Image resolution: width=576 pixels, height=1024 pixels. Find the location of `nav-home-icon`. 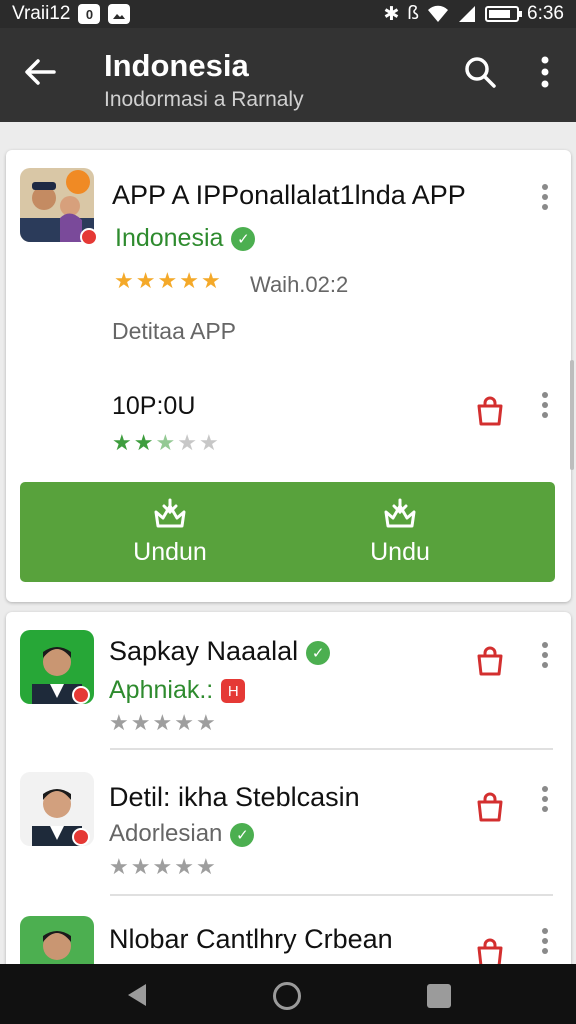

nav-home-icon is located at coordinates (287, 996).